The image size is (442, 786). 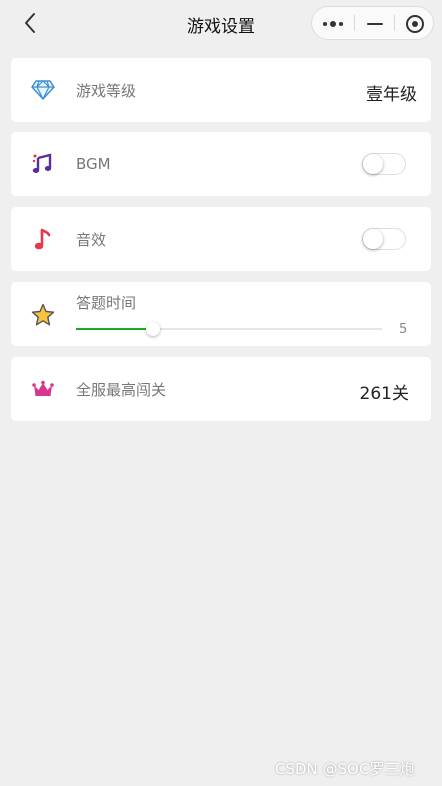 I want to click on setting-row-bgm: BGM, so click(x=221, y=164).